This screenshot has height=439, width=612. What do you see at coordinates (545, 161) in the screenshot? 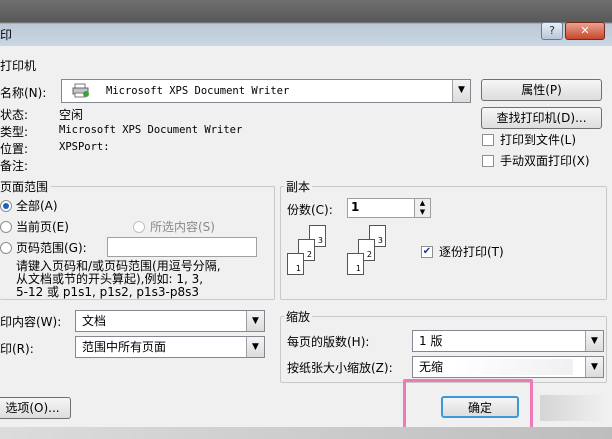
I see `manual-duplex-label: 手动双面打印(X)` at bounding box center [545, 161].